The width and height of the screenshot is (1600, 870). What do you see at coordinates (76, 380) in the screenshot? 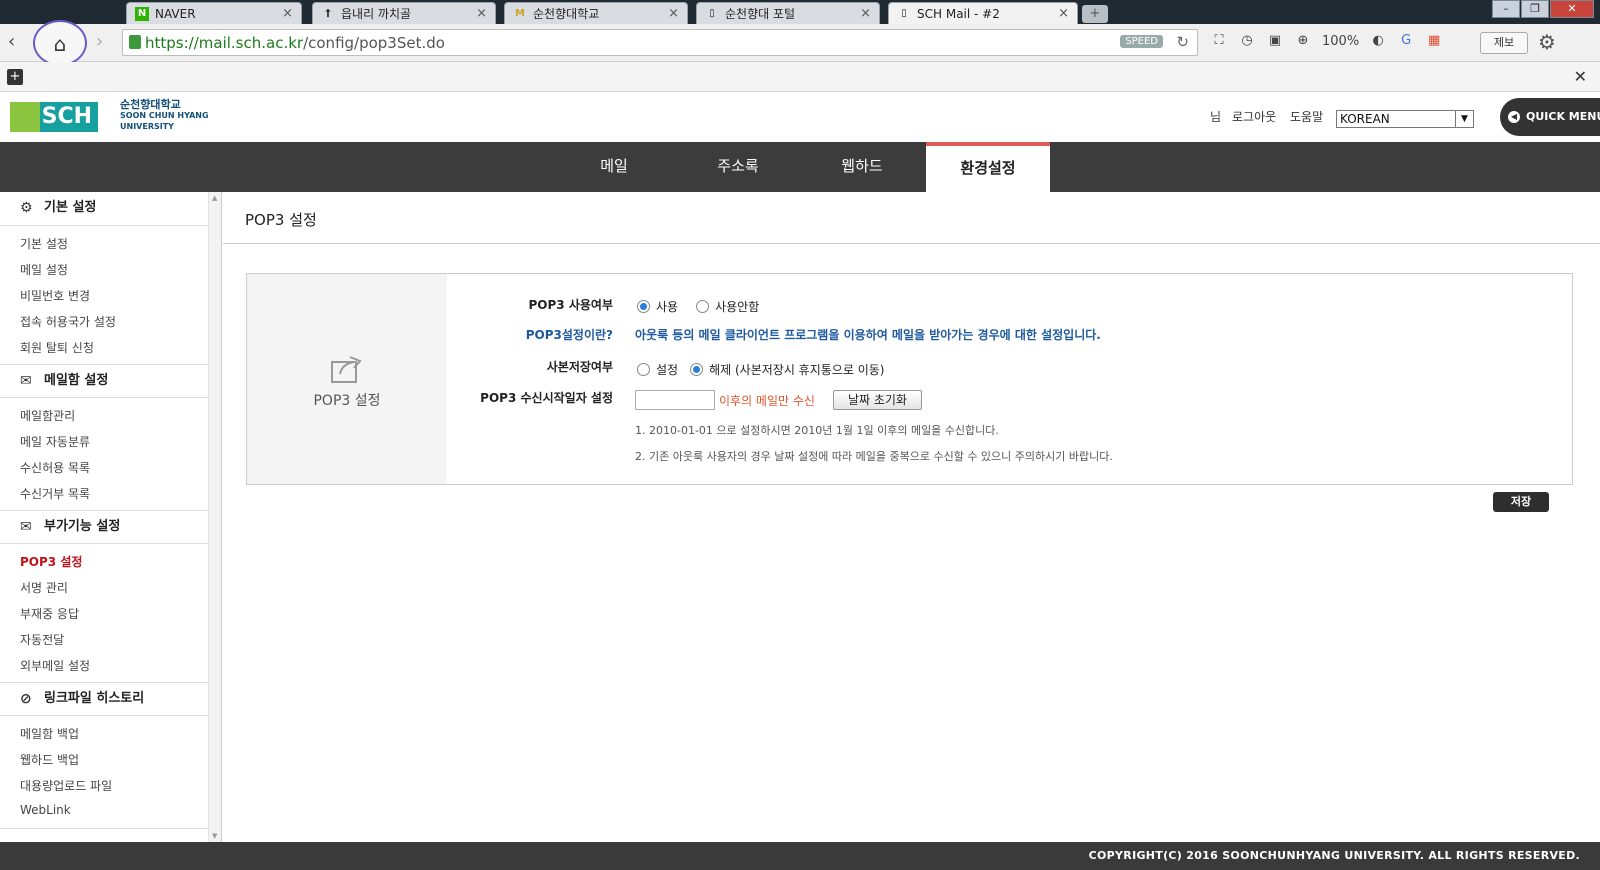
I see `sidebar-group-title: 메일함 설정` at bounding box center [76, 380].